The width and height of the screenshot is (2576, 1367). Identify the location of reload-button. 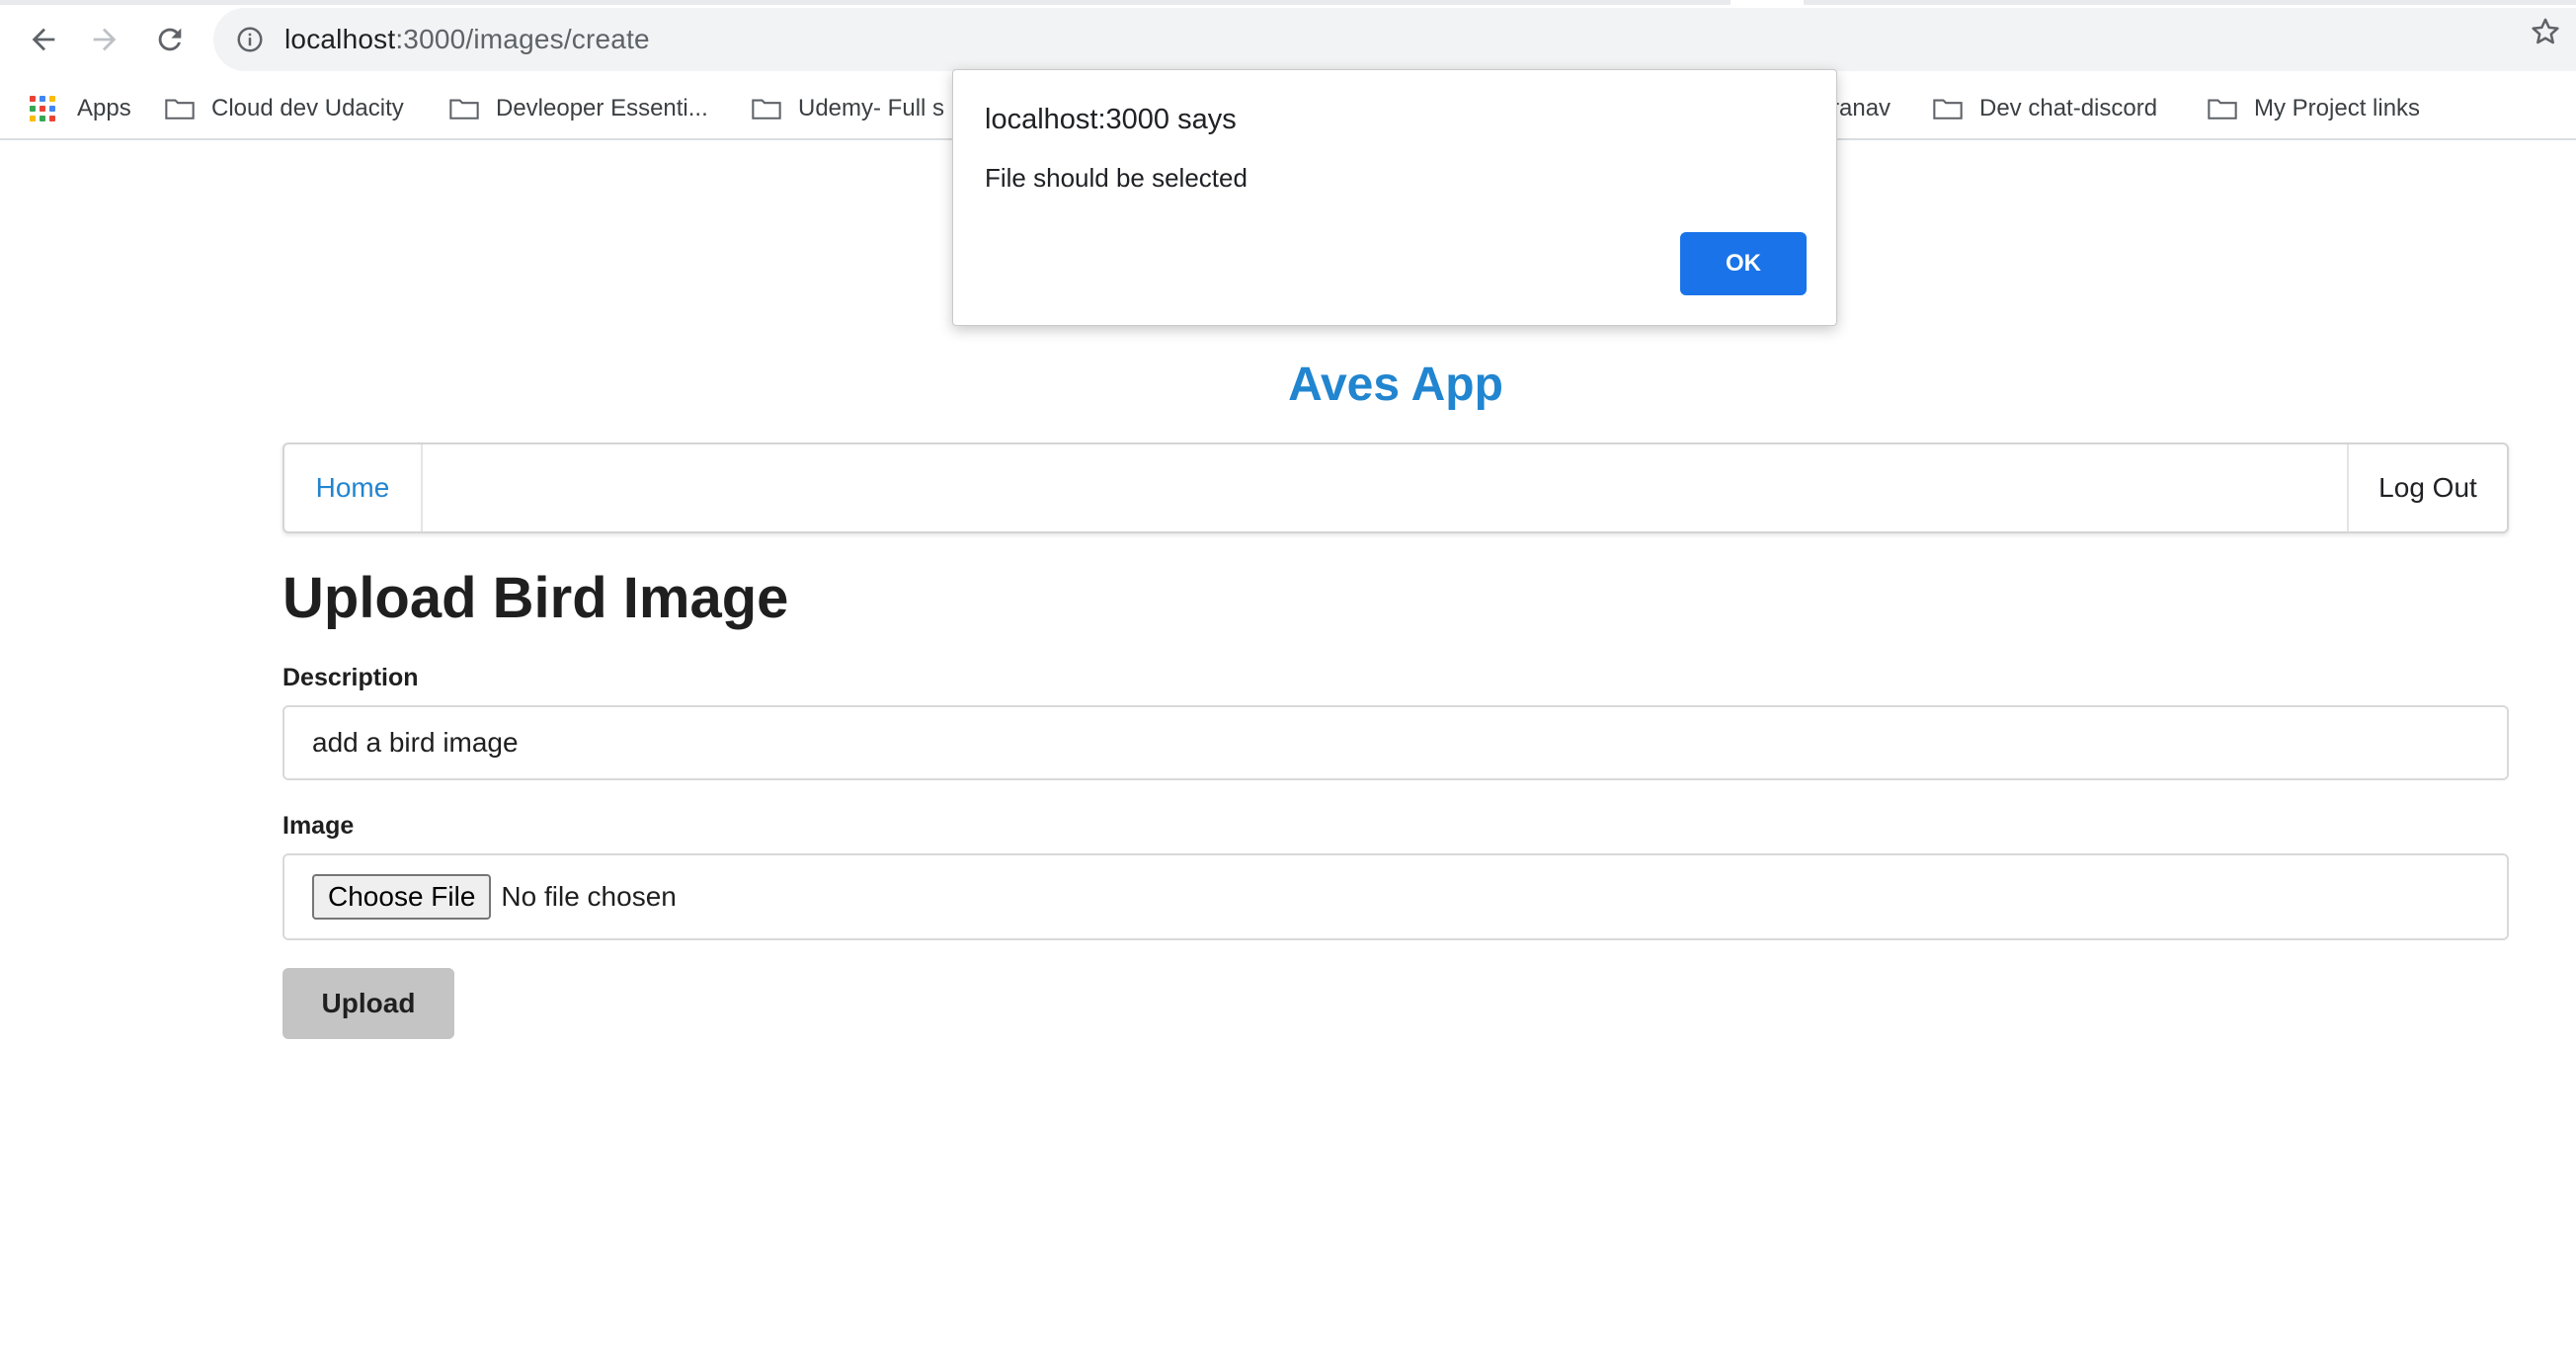
(170, 39).